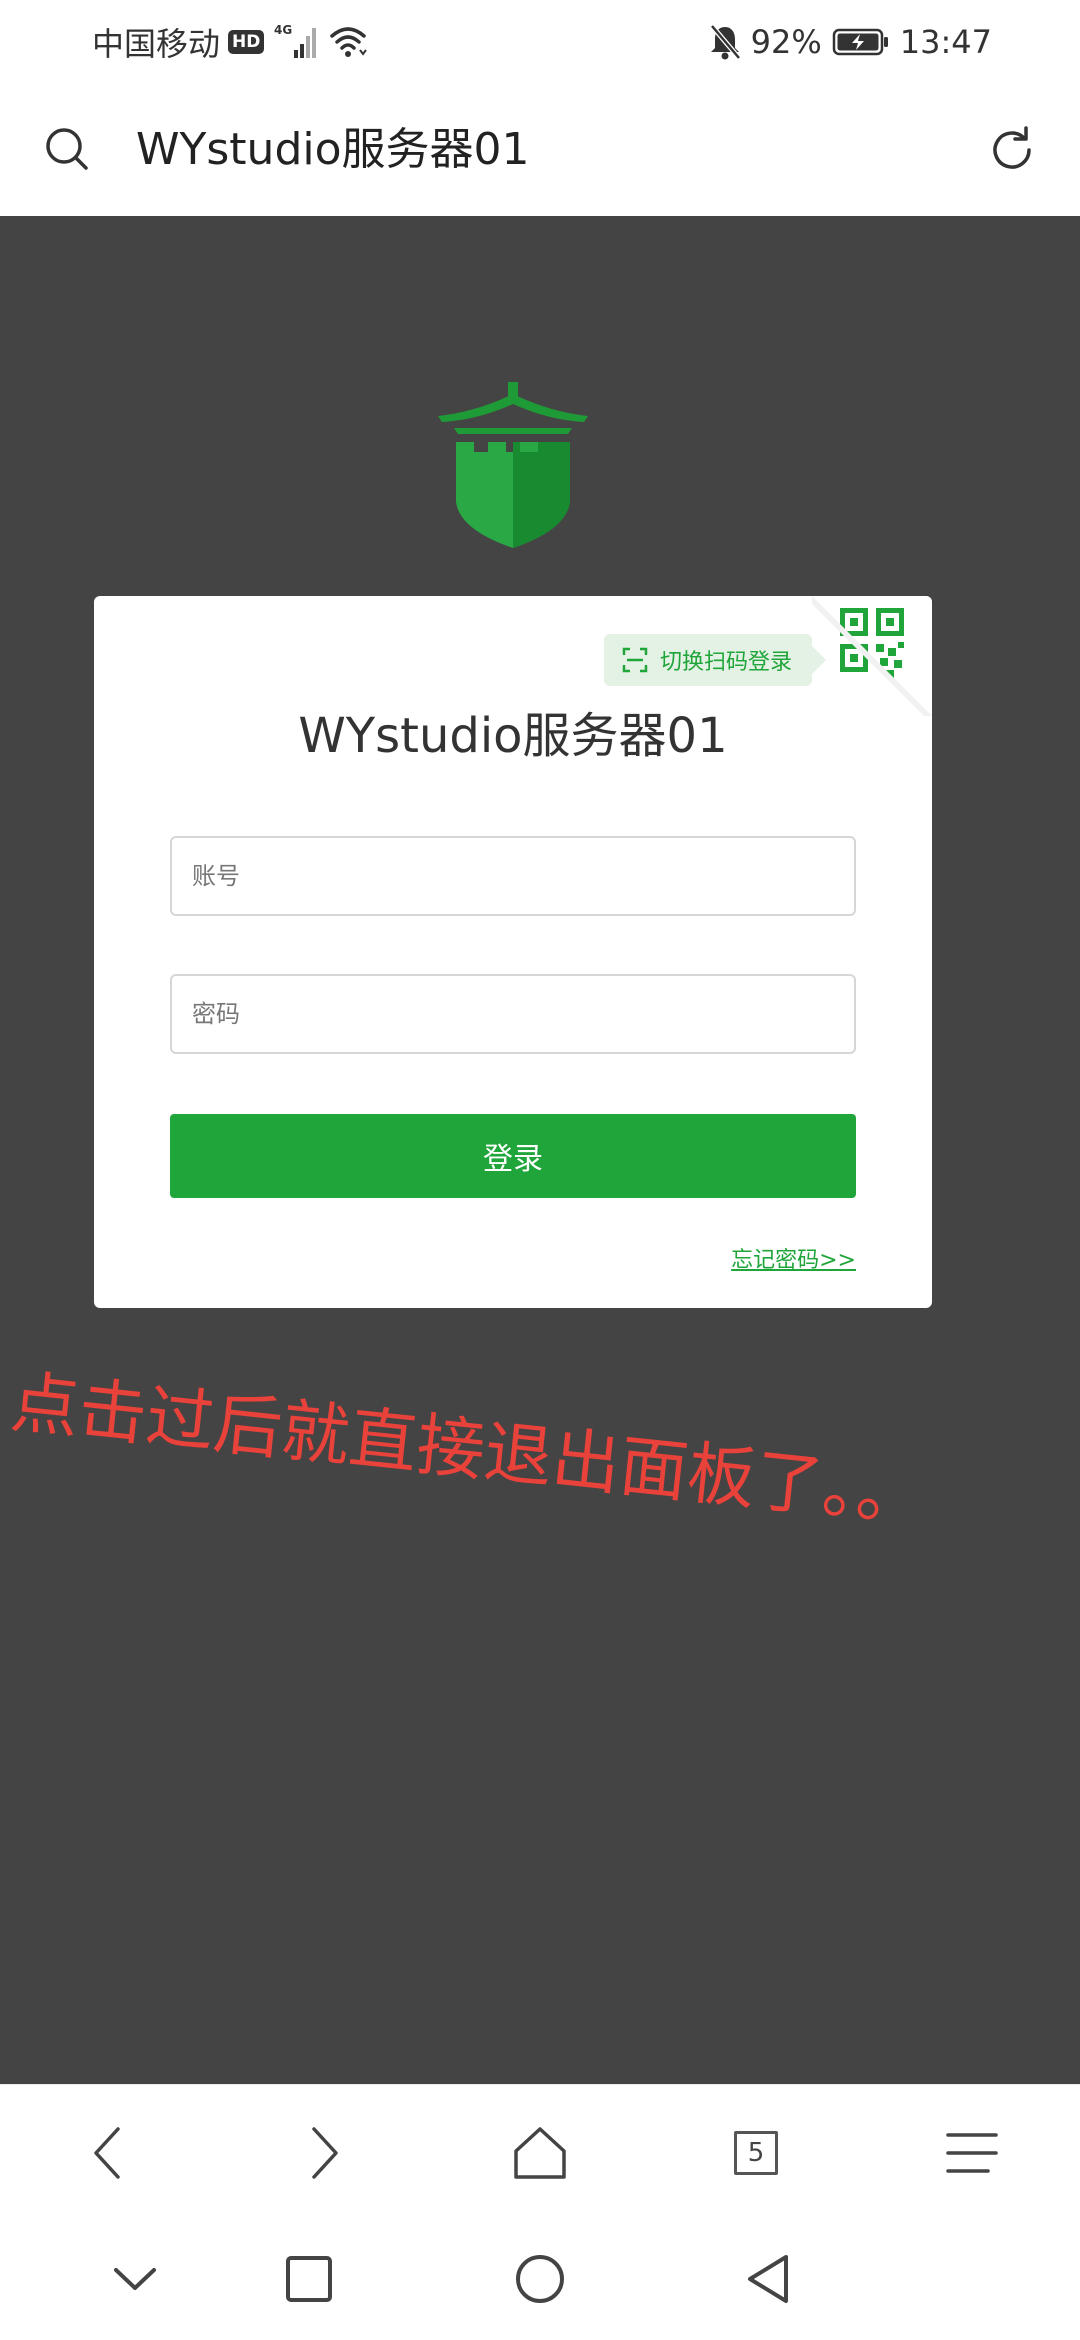 This screenshot has height=2340, width=1080. Describe the element at coordinates (513, 736) in the screenshot. I see `login-title: WYstudio服务器01` at that location.